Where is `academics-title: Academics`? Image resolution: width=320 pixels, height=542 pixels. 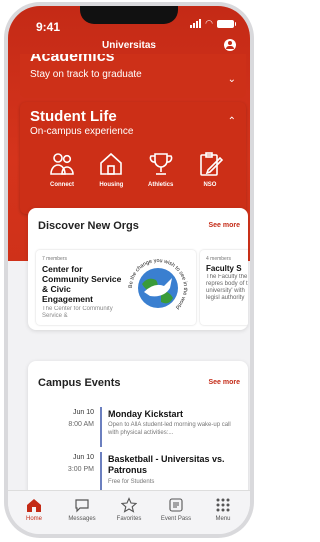
academics-title: Academics is located at coordinates (72, 59).